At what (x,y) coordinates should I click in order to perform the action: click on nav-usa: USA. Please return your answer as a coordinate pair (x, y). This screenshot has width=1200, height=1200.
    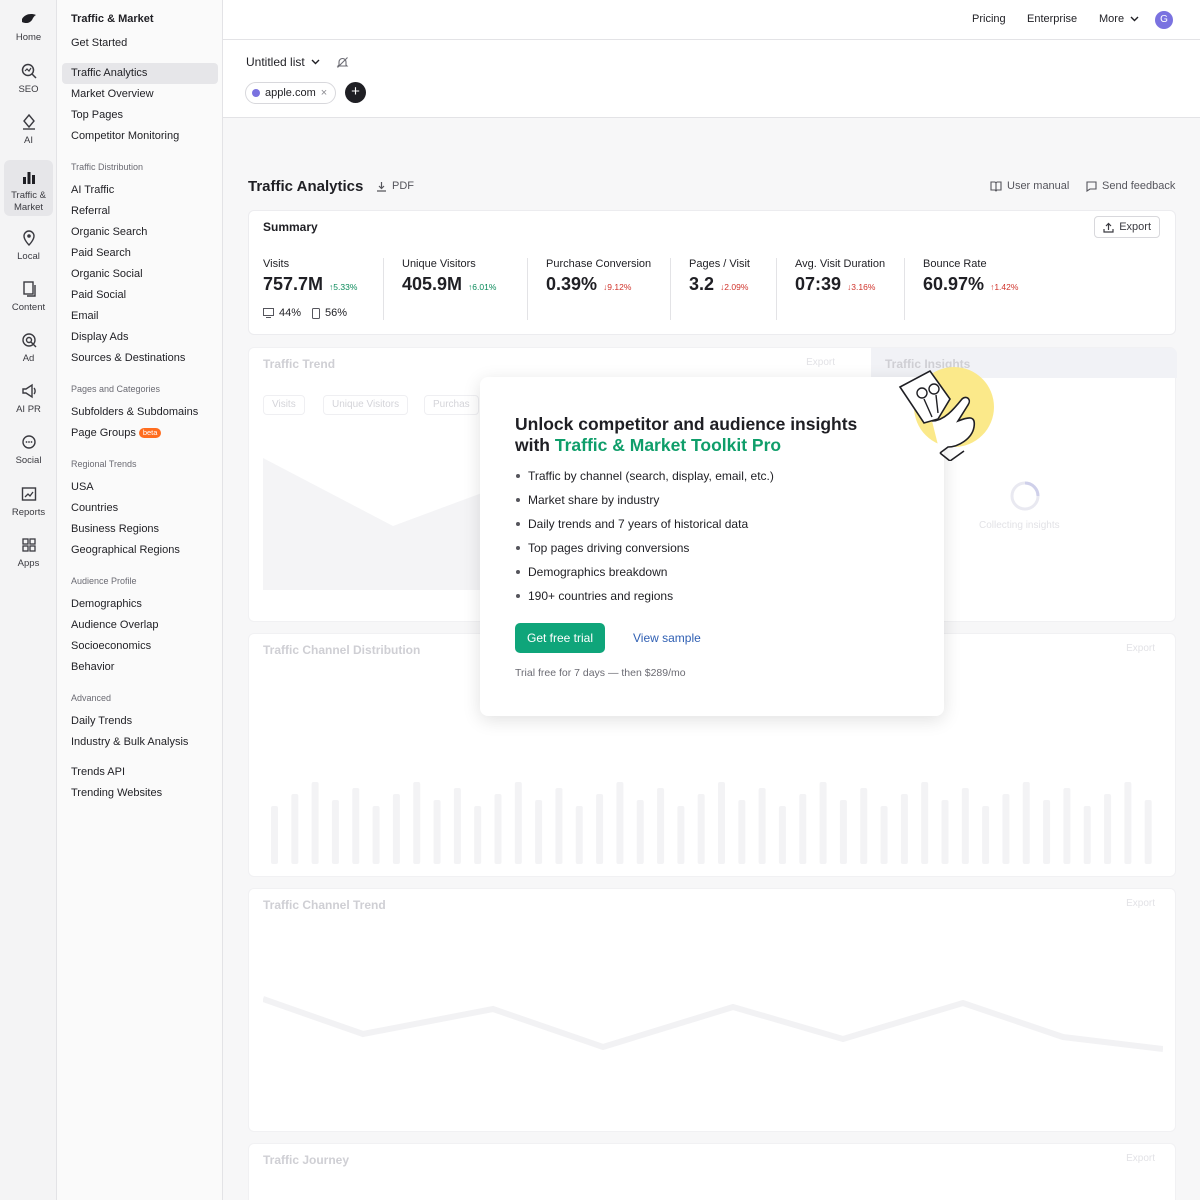
    Looking at the image, I should click on (140, 487).